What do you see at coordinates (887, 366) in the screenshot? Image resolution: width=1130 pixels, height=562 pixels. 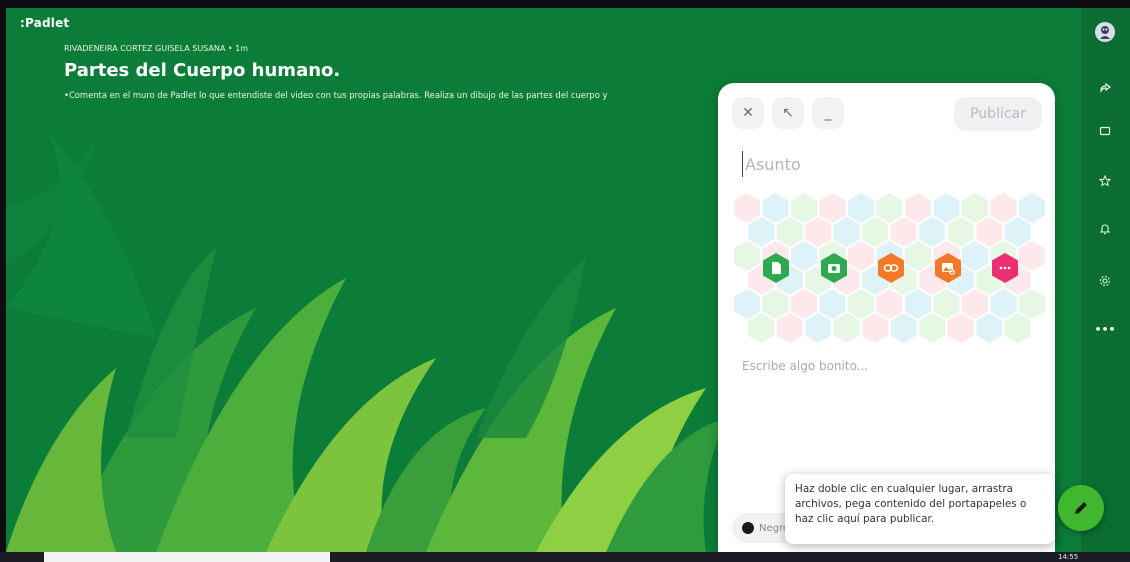 I see `body-input` at bounding box center [887, 366].